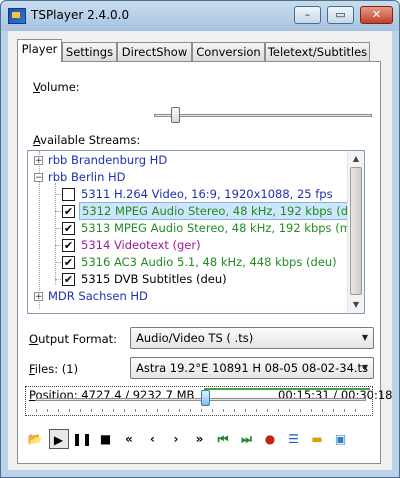  What do you see at coordinates (56, 87) in the screenshot?
I see `volume-label: Volume:` at bounding box center [56, 87].